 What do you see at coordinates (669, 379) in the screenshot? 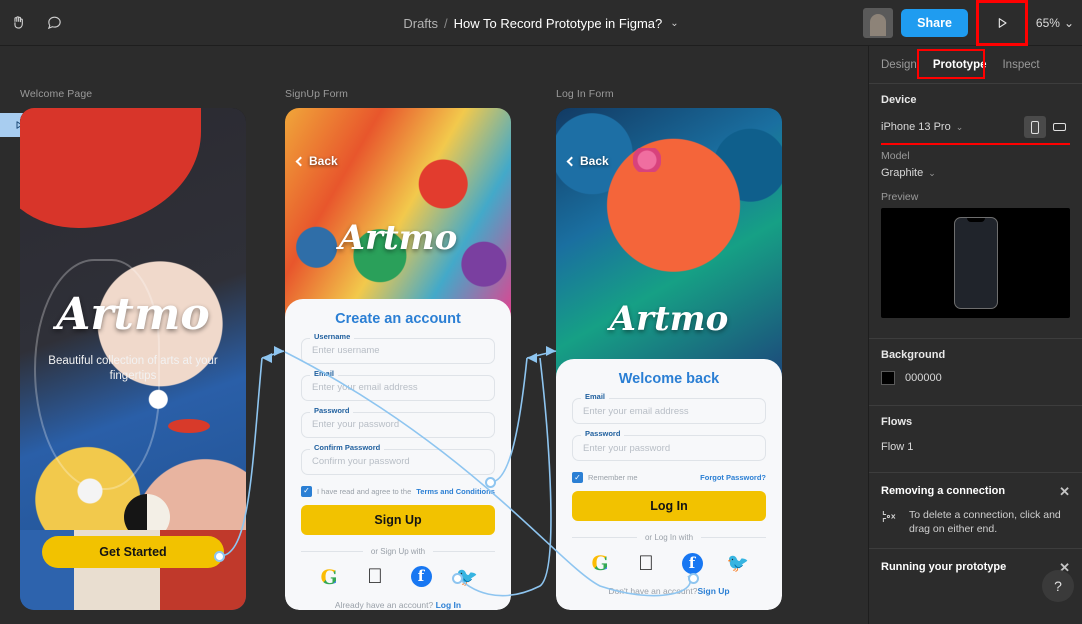
I see `login-title: Welcome back` at bounding box center [669, 379].